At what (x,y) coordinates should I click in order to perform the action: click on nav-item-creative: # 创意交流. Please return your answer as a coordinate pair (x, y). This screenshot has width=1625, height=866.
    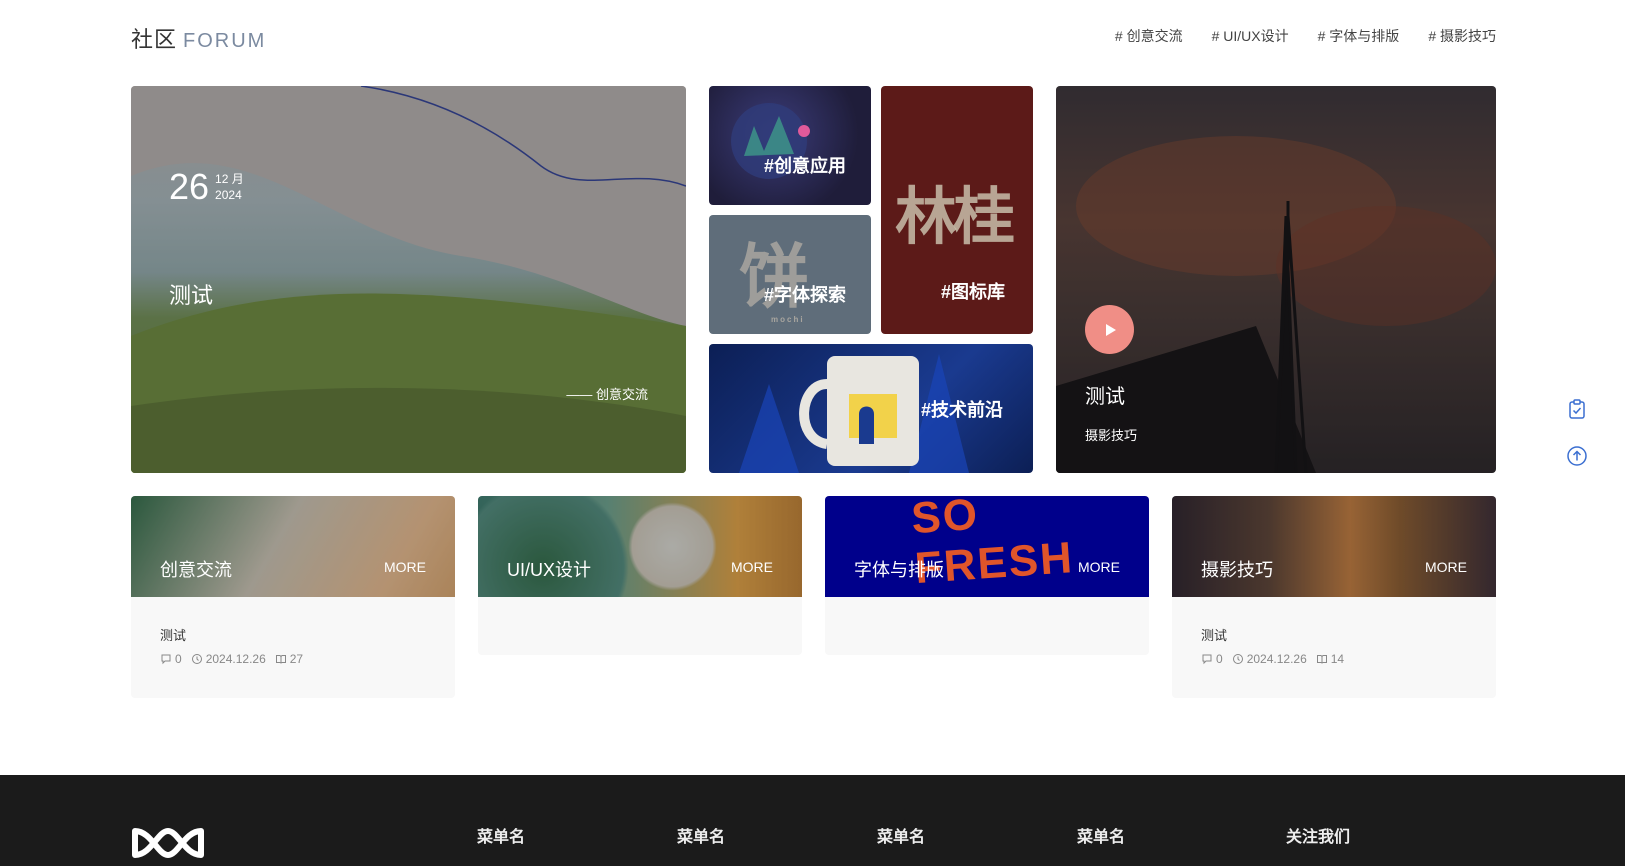
    Looking at the image, I should click on (1149, 36).